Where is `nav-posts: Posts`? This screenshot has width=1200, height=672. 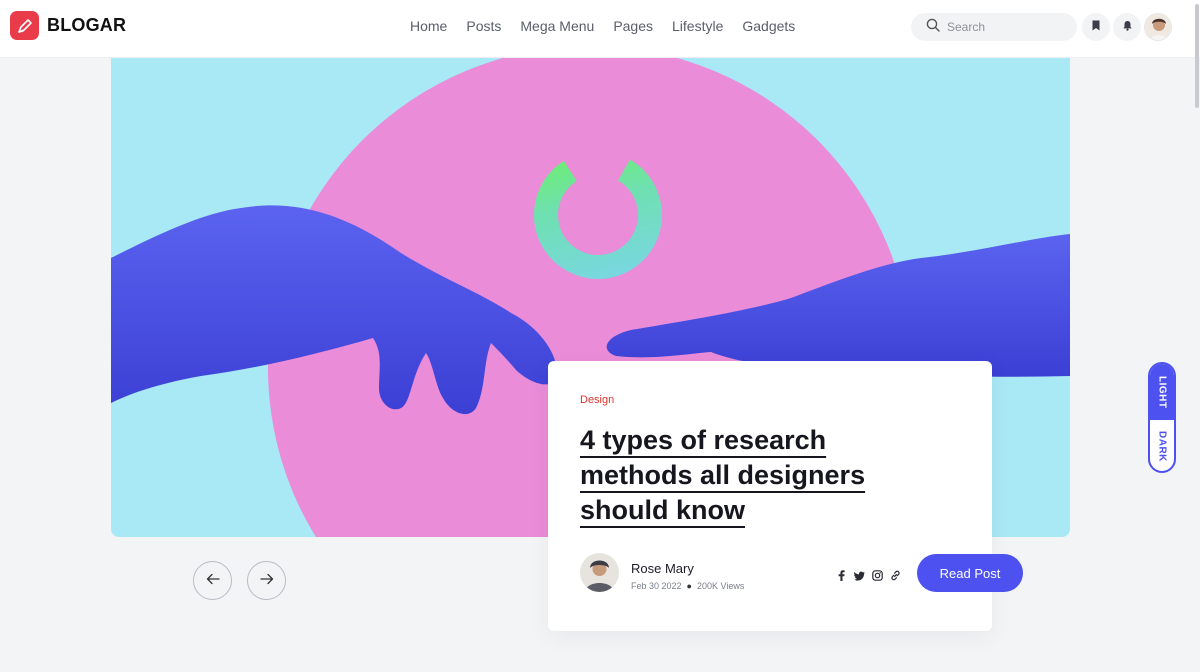
nav-posts: Posts is located at coordinates (483, 26).